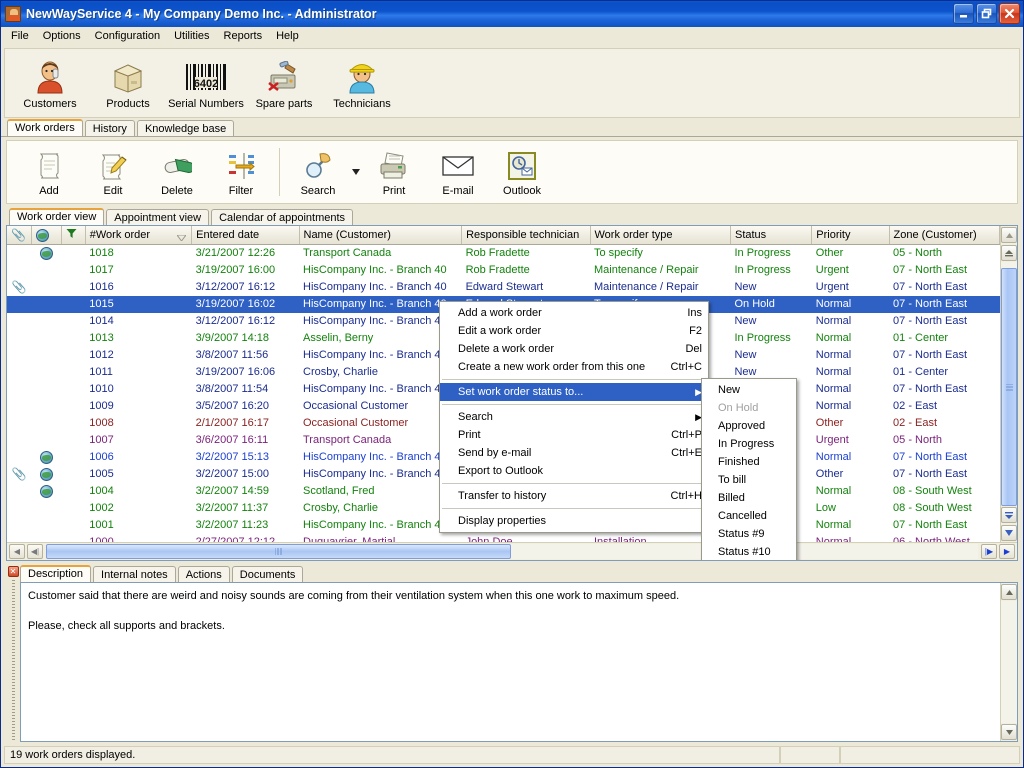 Image resolution: width=1024 pixels, height=768 pixels. I want to click on delete-button: Delete, so click(177, 172).